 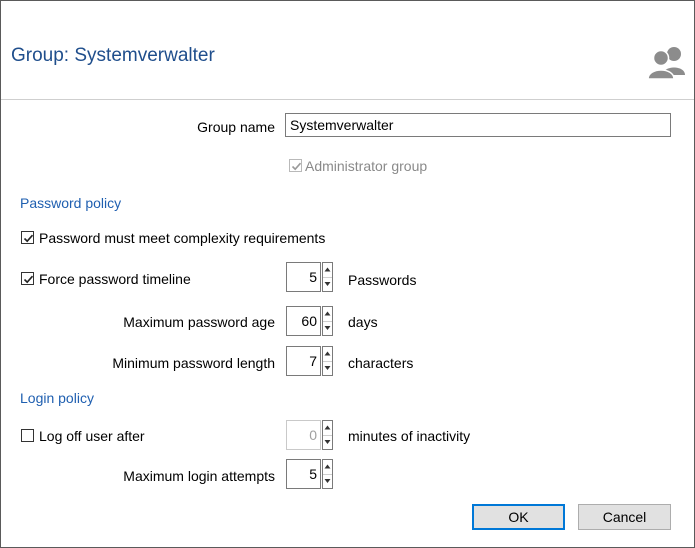 What do you see at coordinates (71, 203) in the screenshot?
I see `password-policy-header: Password policy` at bounding box center [71, 203].